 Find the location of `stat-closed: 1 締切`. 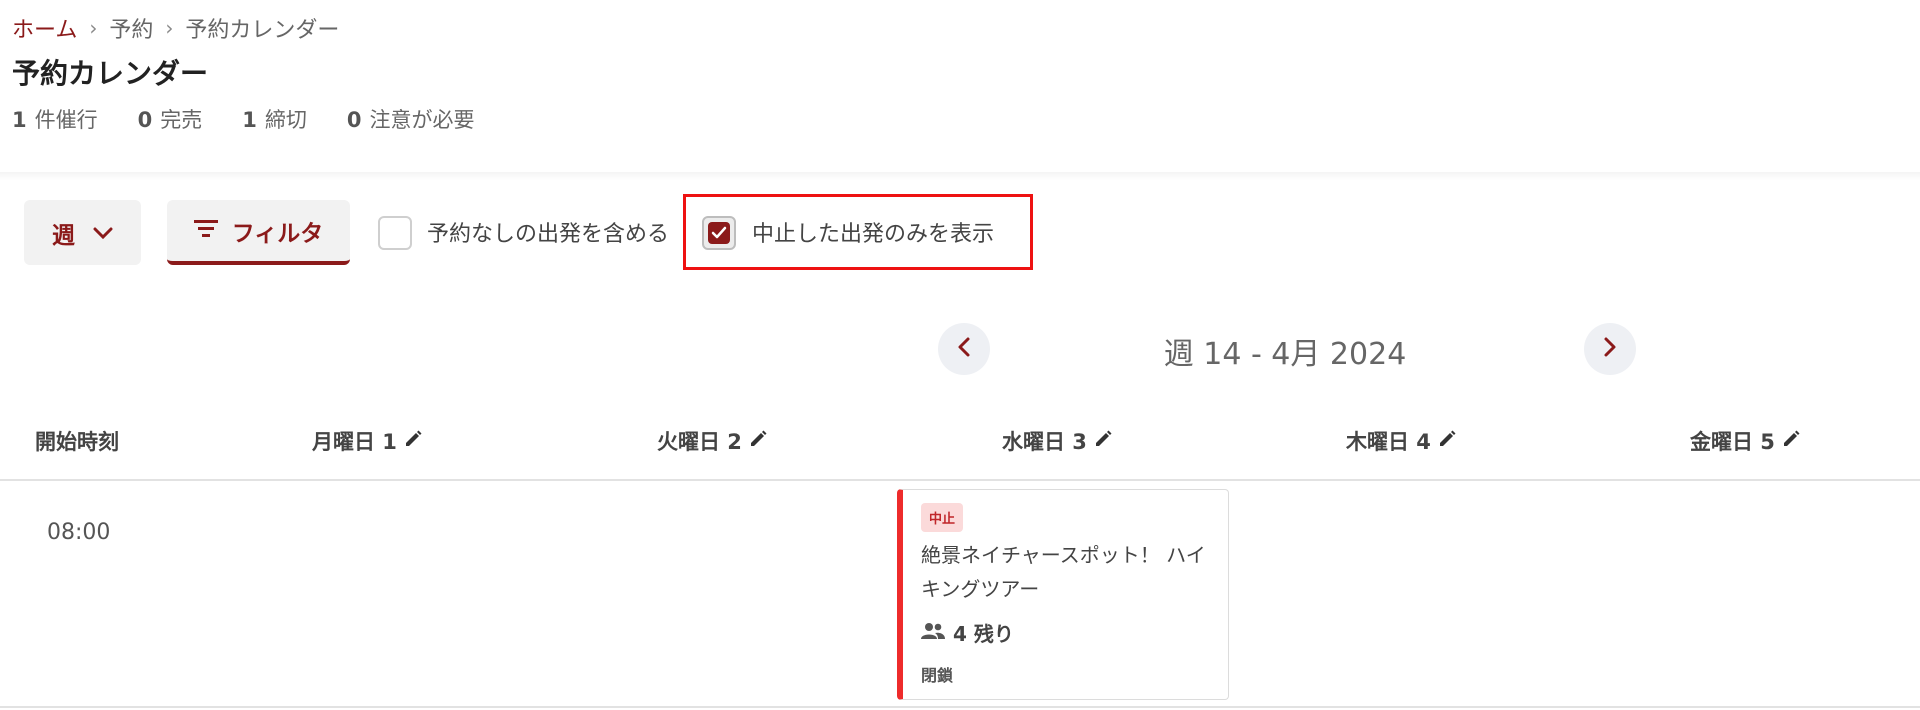

stat-closed: 1 締切 is located at coordinates (274, 120).